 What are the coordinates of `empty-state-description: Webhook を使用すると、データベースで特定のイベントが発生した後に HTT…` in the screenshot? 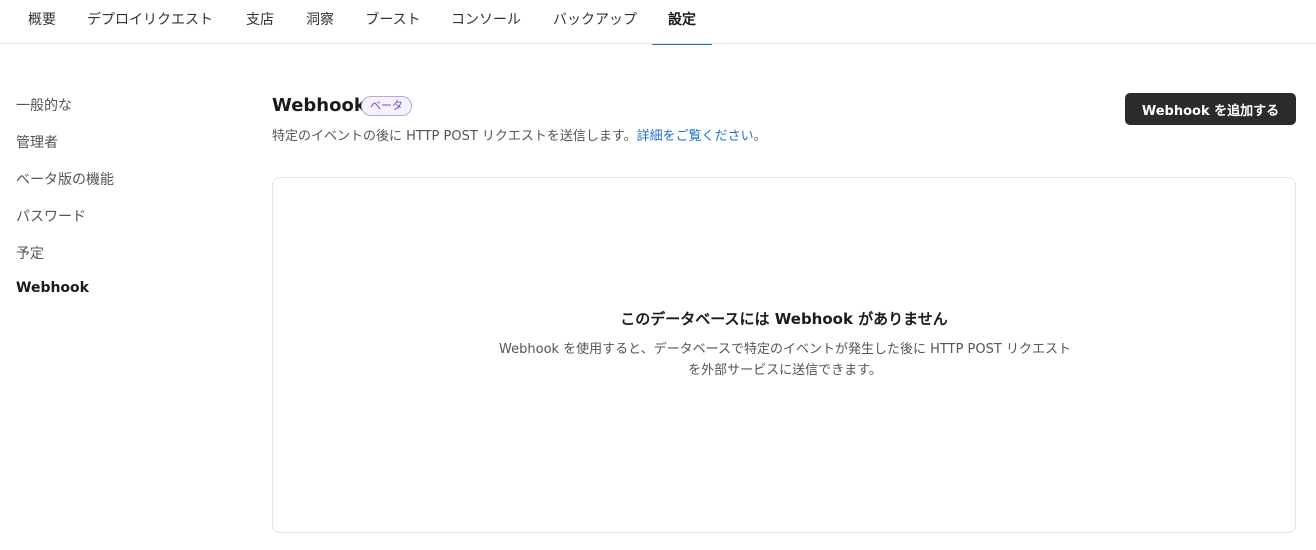 It's located at (785, 360).